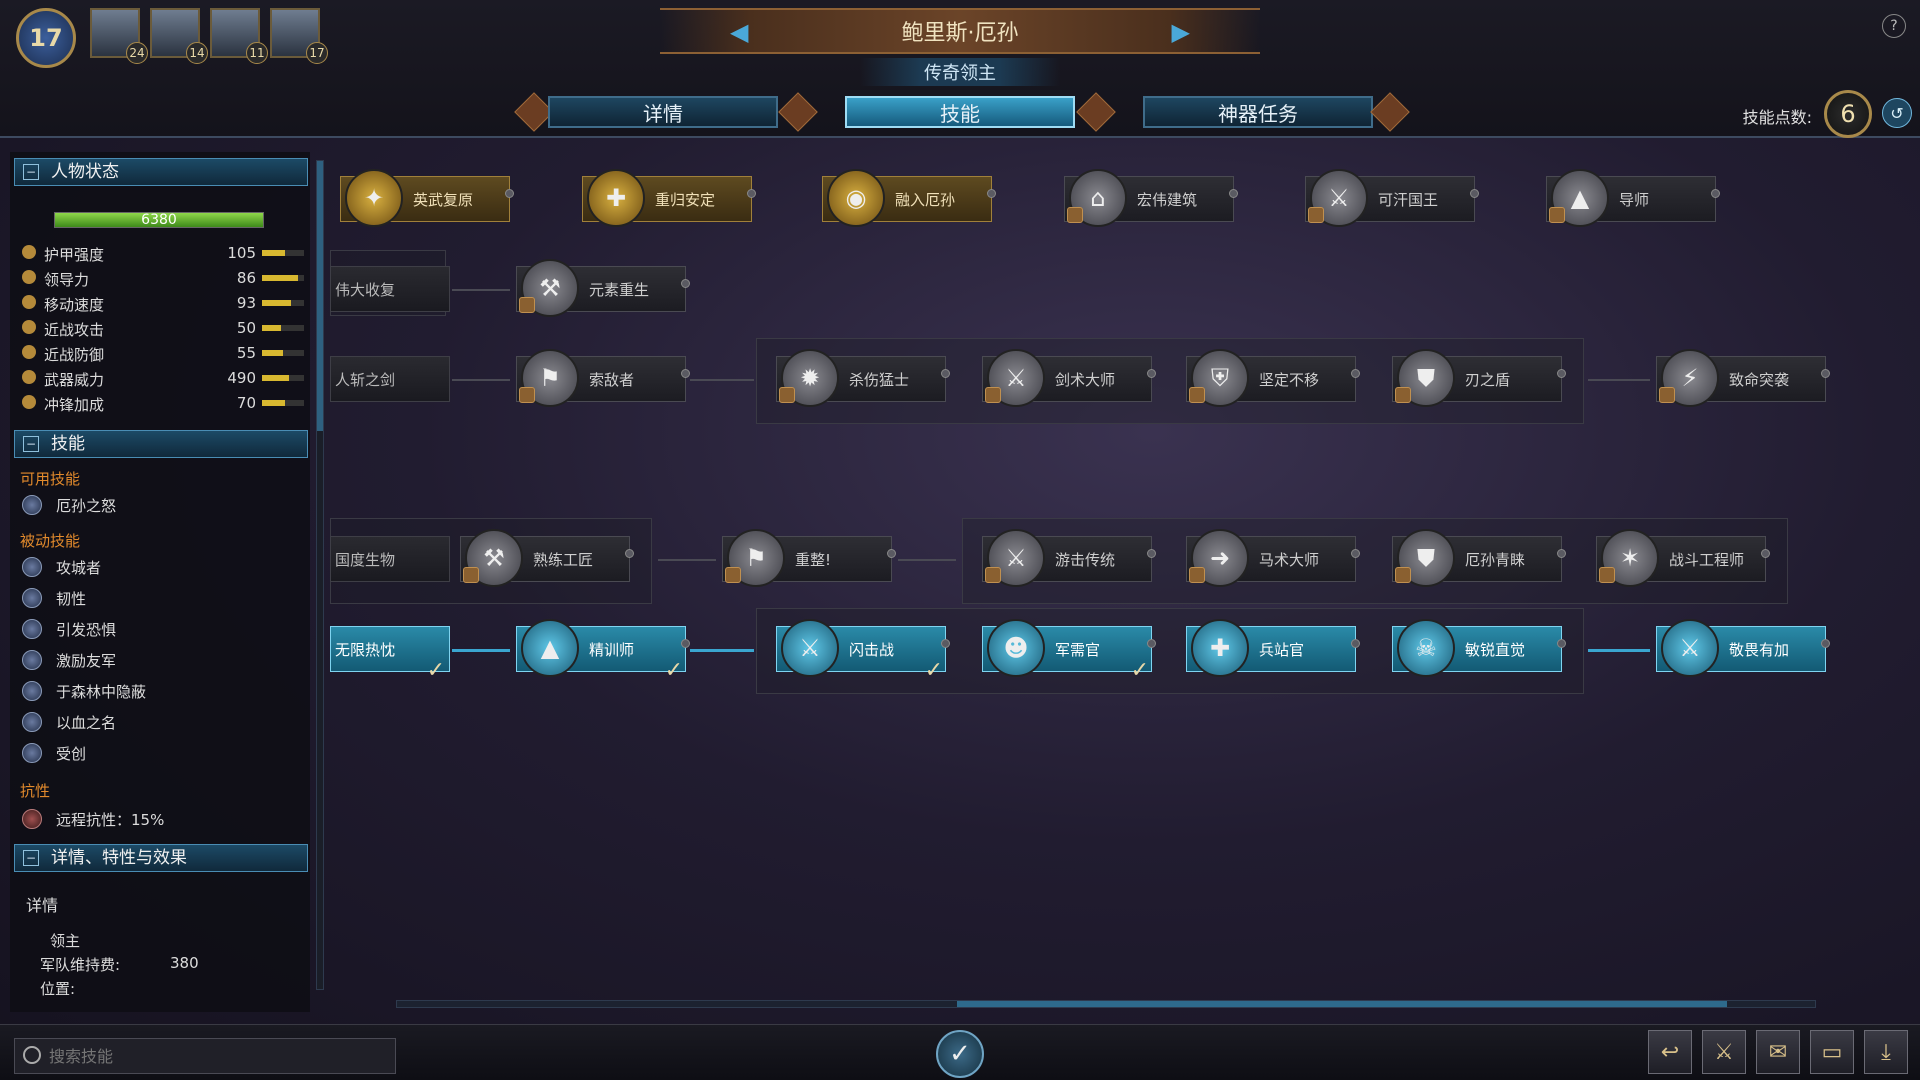 This screenshot has height=1080, width=1920. I want to click on skill-node-partial: 伟大收复, so click(390, 289).